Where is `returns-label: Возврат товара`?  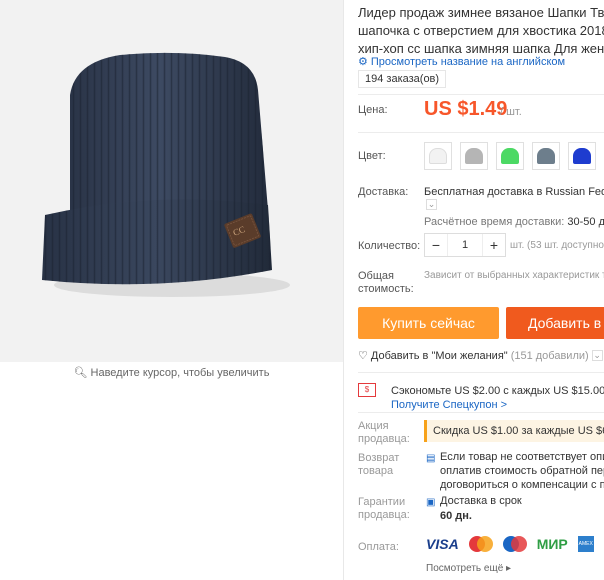
returns-label: Возврат товара is located at coordinates (379, 464).